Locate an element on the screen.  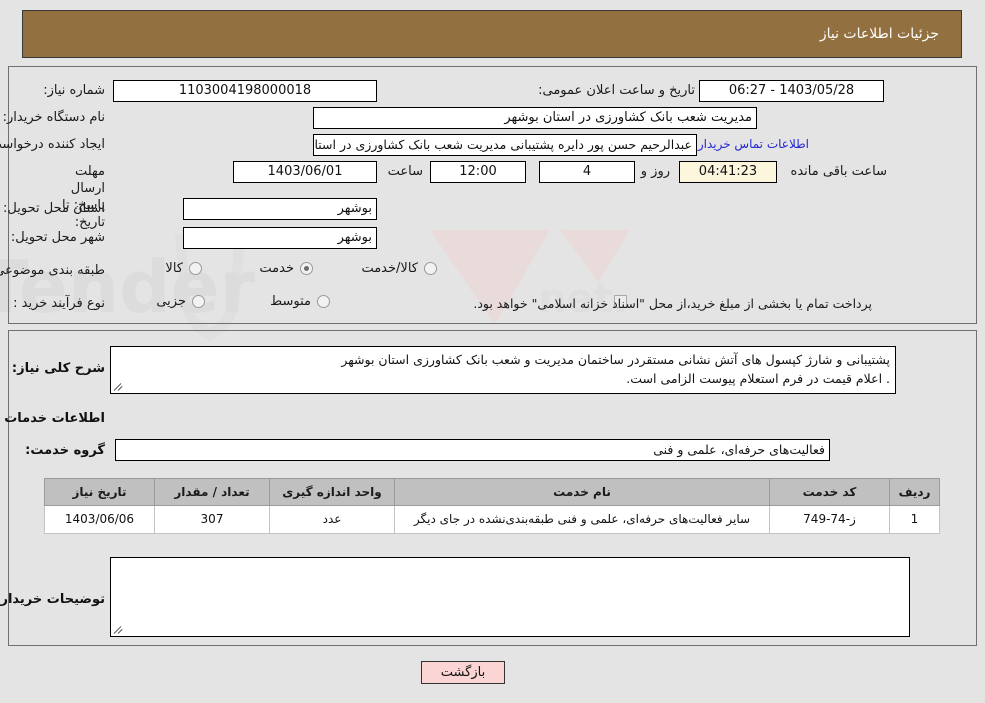
deadline-date-value: 1403/06/01 is located at coordinates (305, 172).